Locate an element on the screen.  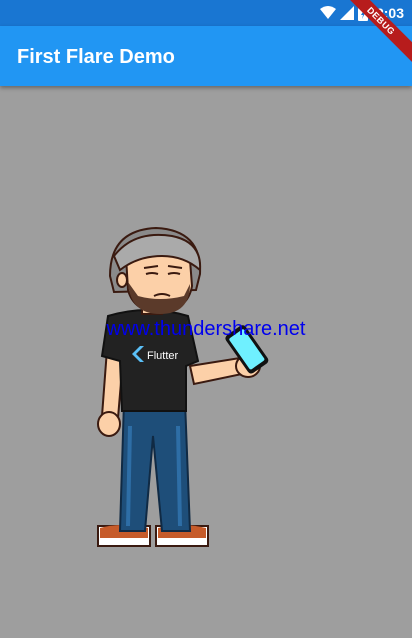
shirt-label: Flutter is located at coordinates (163, 356).